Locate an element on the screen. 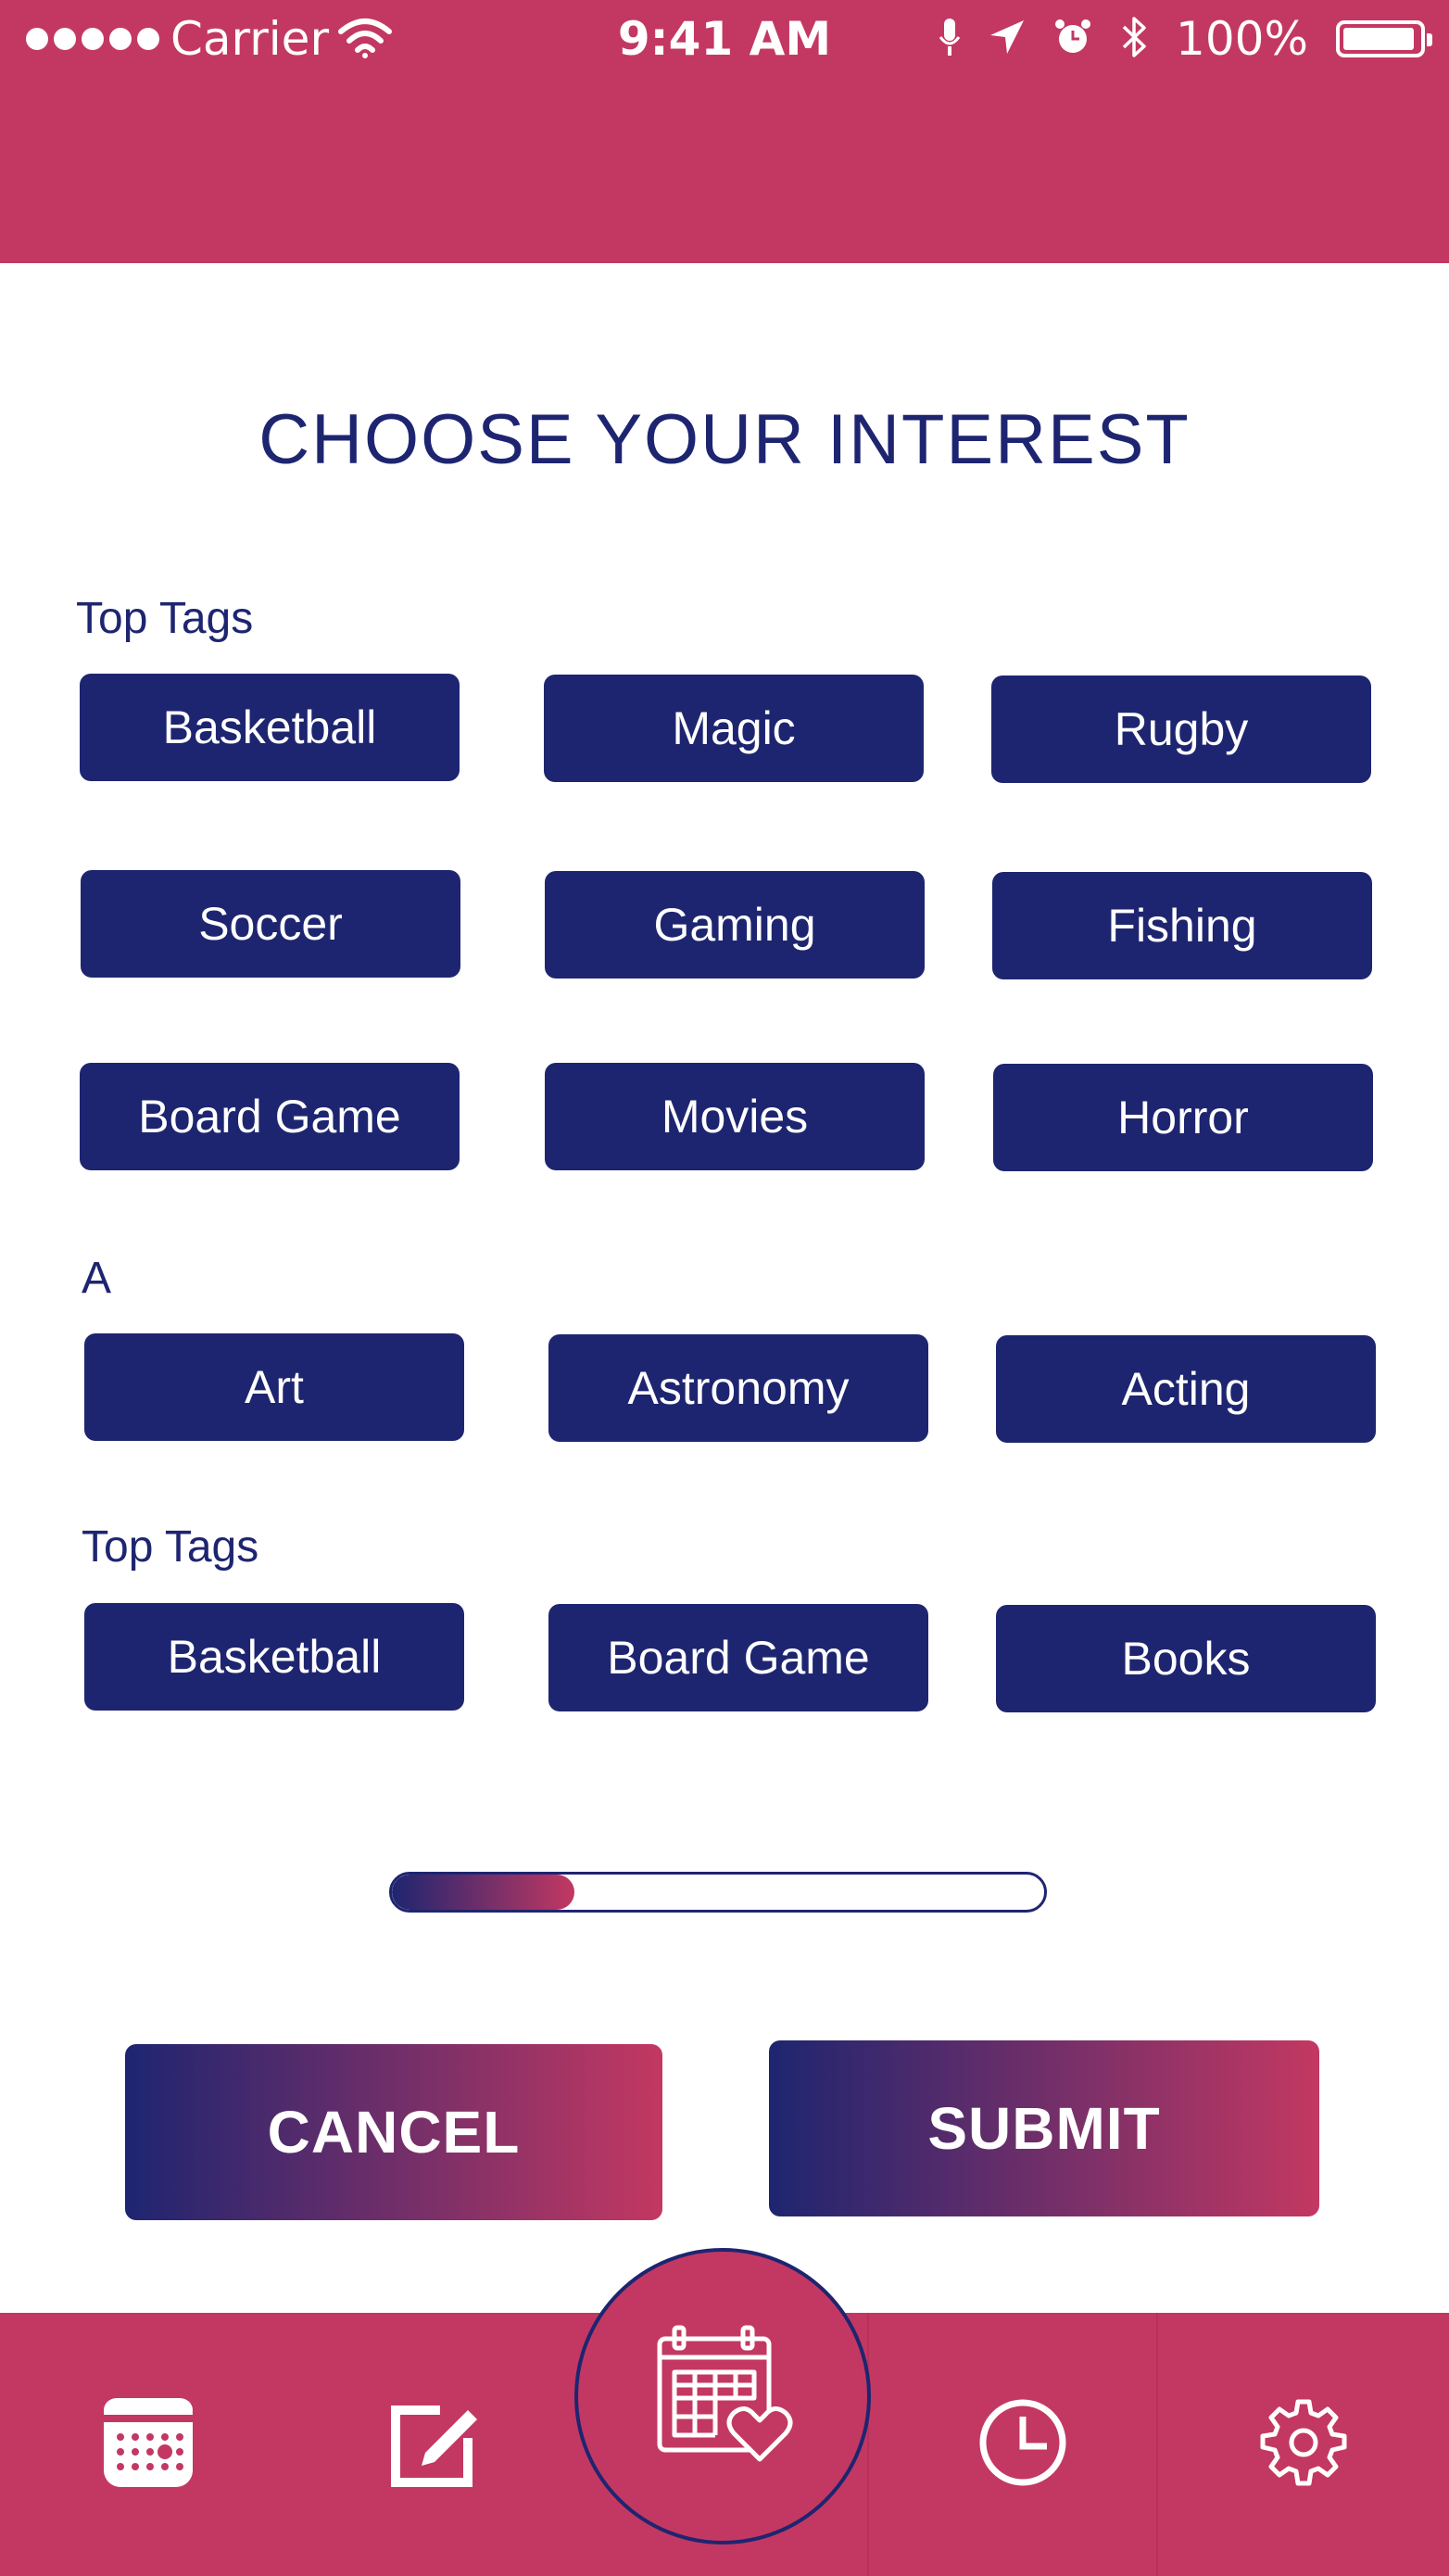 This screenshot has width=1449, height=2576. tag-gaming: Gaming is located at coordinates (735, 925).